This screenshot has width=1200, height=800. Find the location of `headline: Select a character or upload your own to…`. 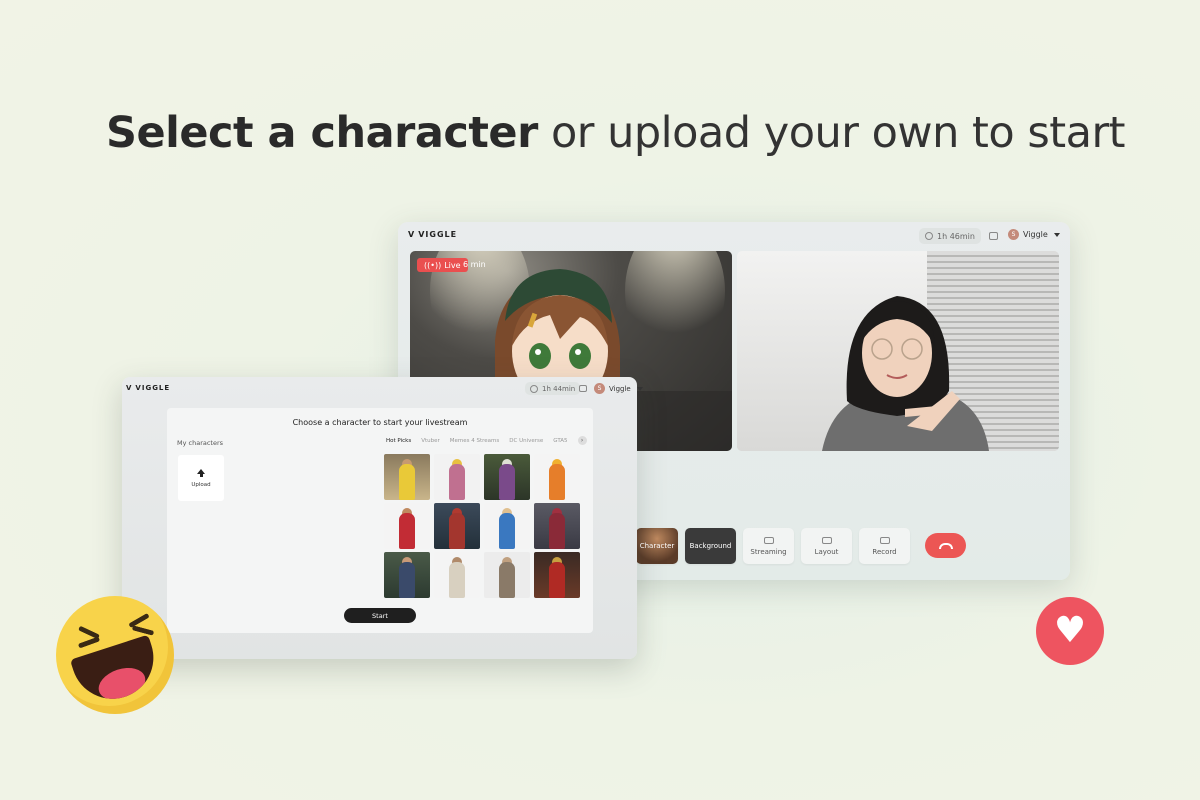

headline: Select a character or upload your own to… is located at coordinates (615, 133).